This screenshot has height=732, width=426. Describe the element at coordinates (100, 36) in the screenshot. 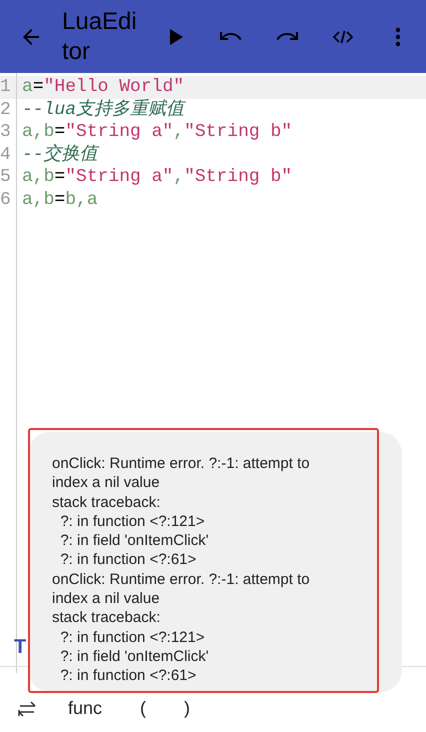

I see `app-title: LuaEditor` at that location.